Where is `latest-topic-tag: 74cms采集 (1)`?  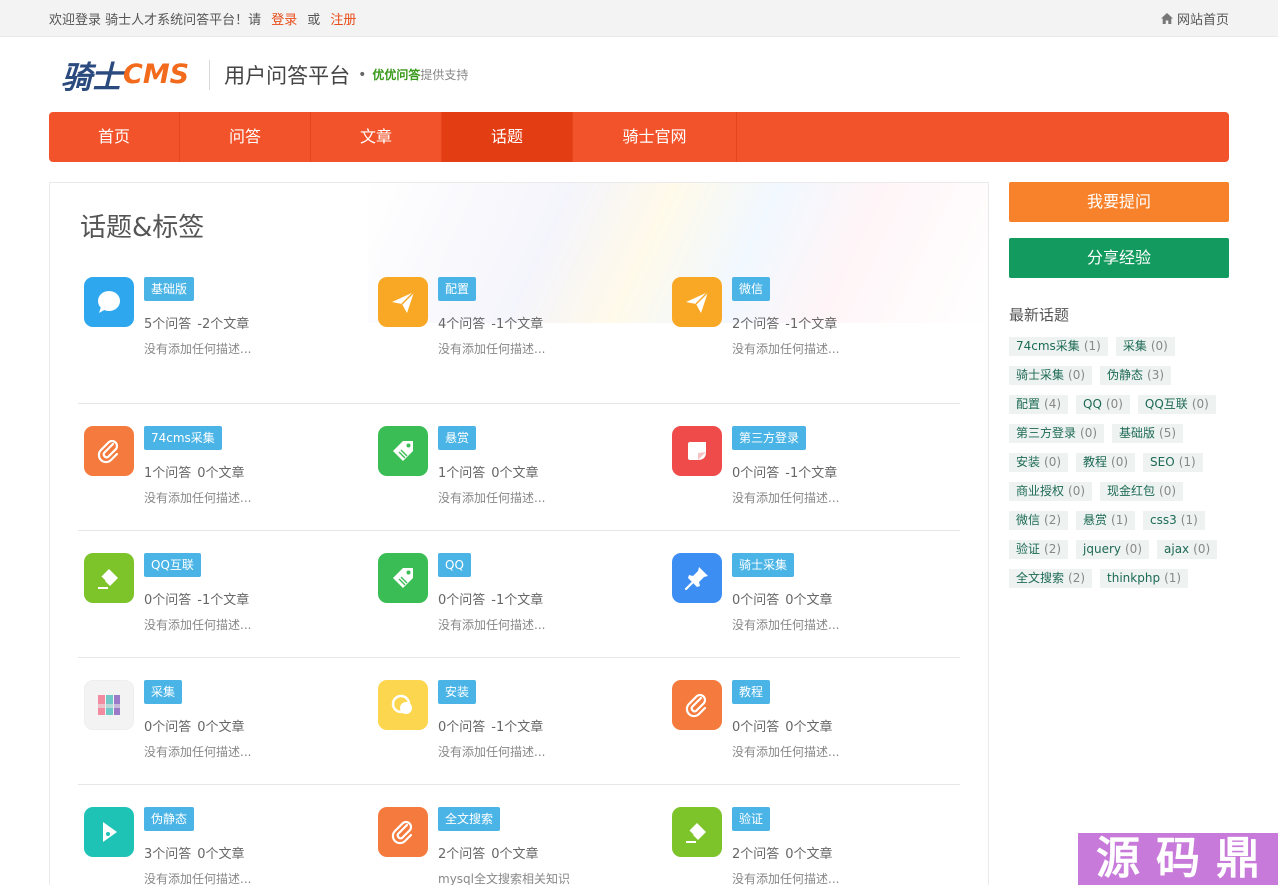
latest-topic-tag: 74cms采集 (1) is located at coordinates (1058, 346).